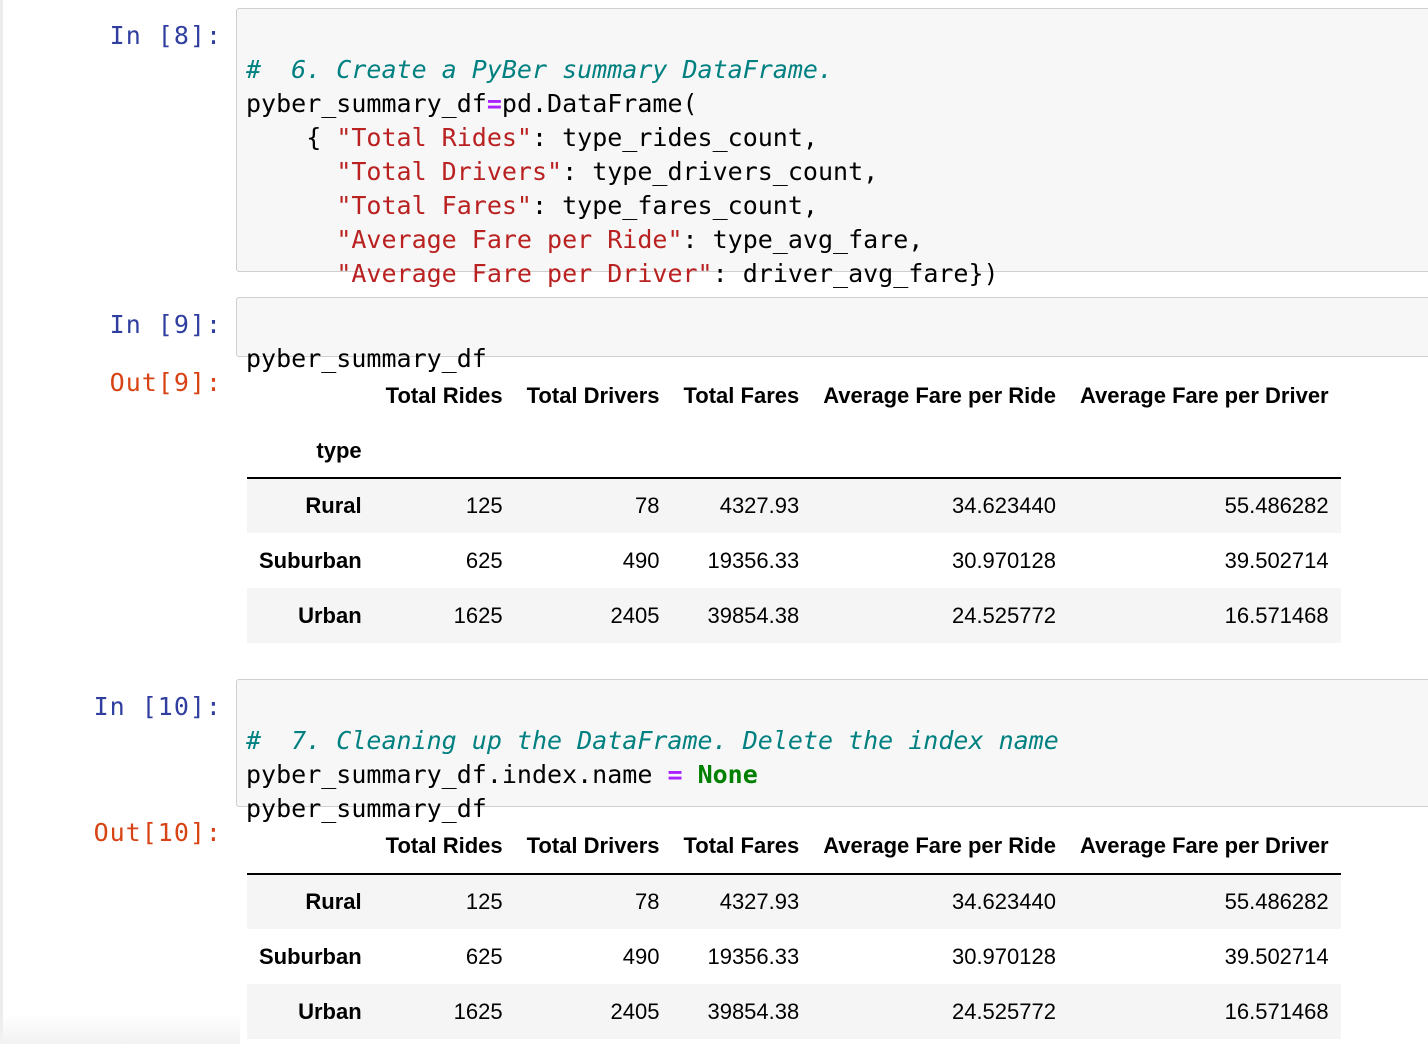 Image resolution: width=1428 pixels, height=1044 pixels. What do you see at coordinates (434, 205) in the screenshot?
I see `code-string: "Total Fares"` at bounding box center [434, 205].